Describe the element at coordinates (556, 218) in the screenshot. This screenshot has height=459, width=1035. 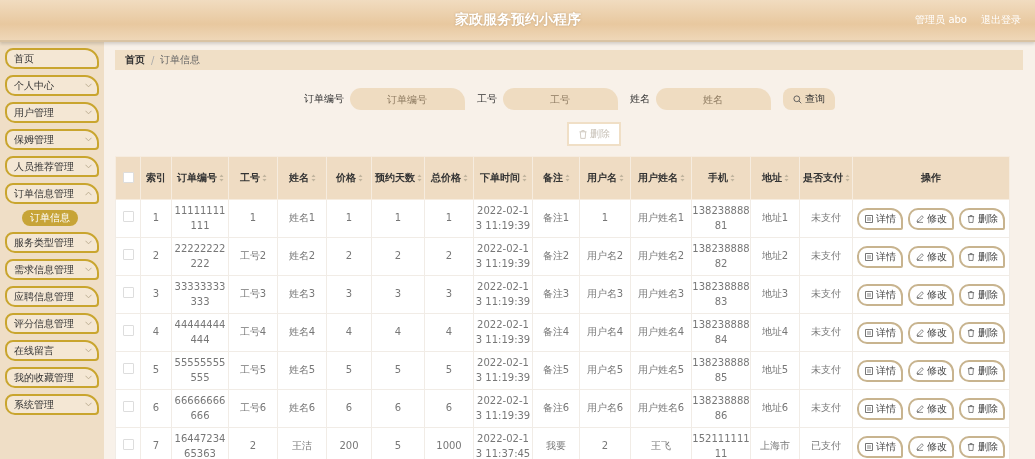
I see `table-cell: 备注1` at that location.